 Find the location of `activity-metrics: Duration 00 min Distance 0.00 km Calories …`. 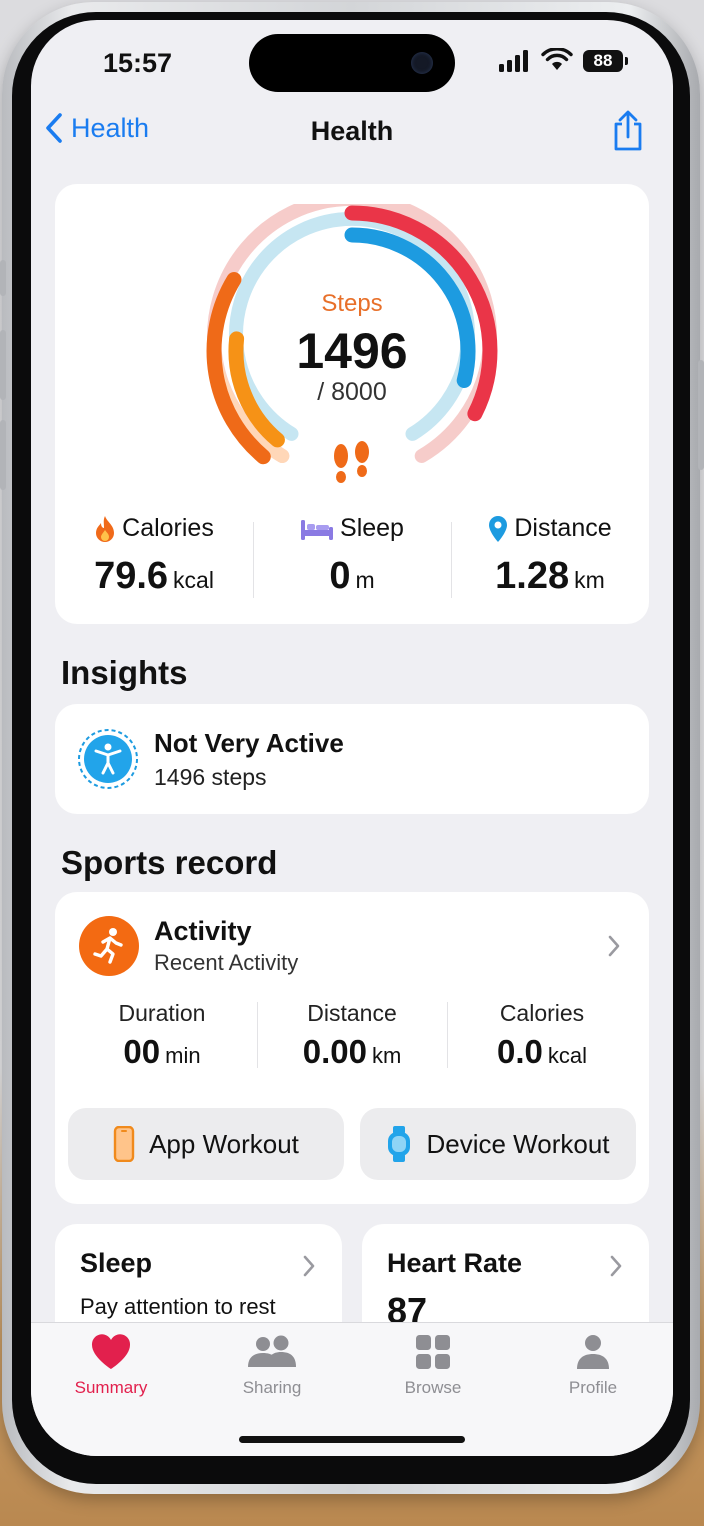

activity-metrics: Duration 00 min Distance 0.00 km Calories … is located at coordinates (352, 1035).